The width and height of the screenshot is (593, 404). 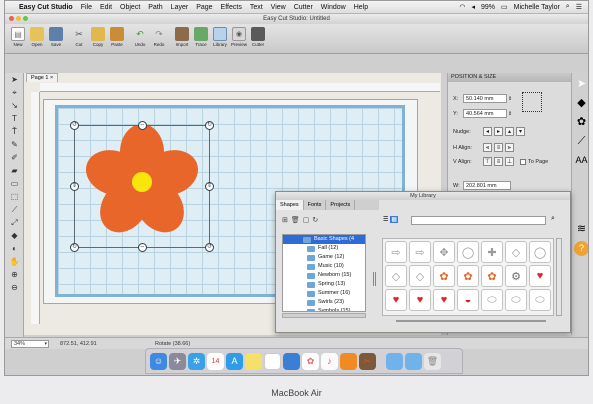 I want to click on rotate-handle-tr: ↻, so click(x=209, y=125).